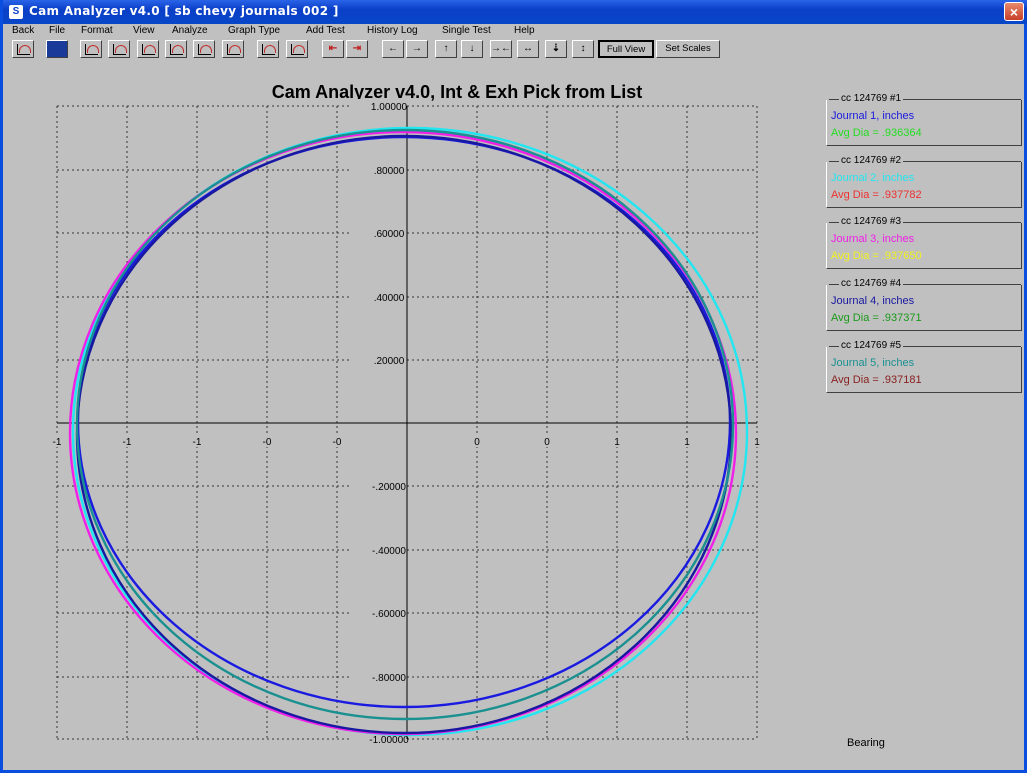 The height and width of the screenshot is (773, 1027). Describe the element at coordinates (389, 678) in the screenshot. I see `y-tick-label: -.80000` at that location.